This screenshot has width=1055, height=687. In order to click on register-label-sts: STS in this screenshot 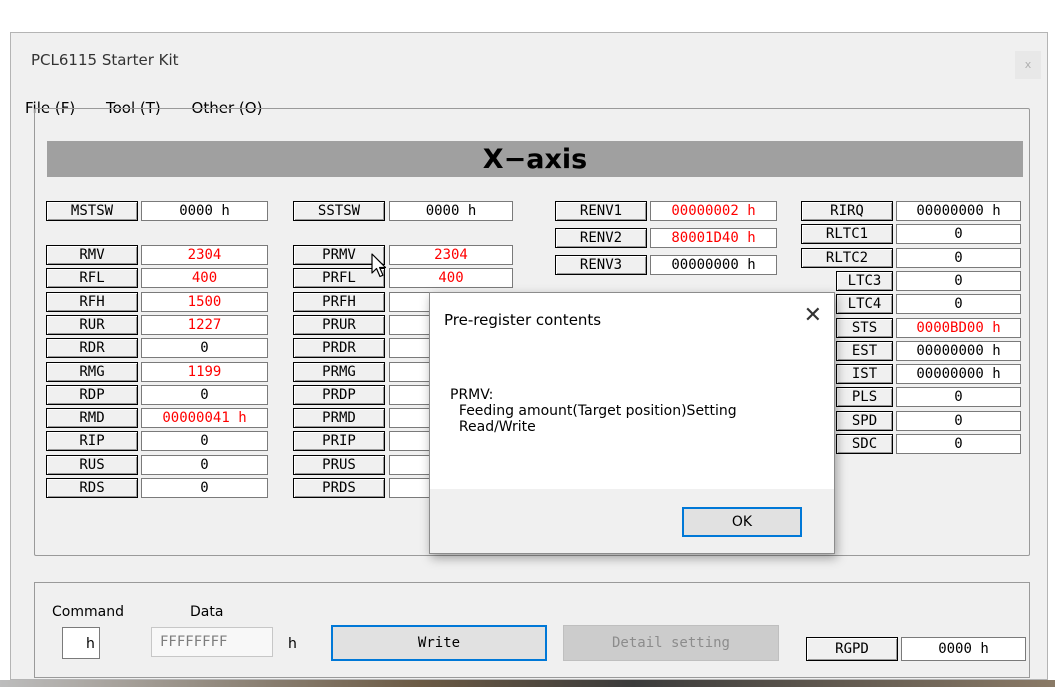, I will do `click(864, 327)`.